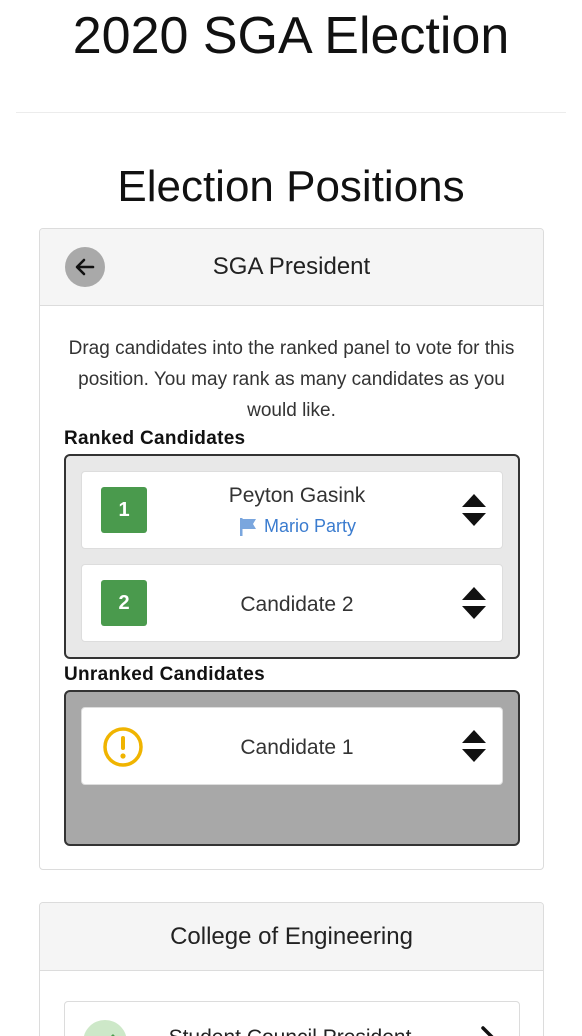 This screenshot has width=582, height=1036. Describe the element at coordinates (124, 603) in the screenshot. I see `rank-badge: 2` at that location.